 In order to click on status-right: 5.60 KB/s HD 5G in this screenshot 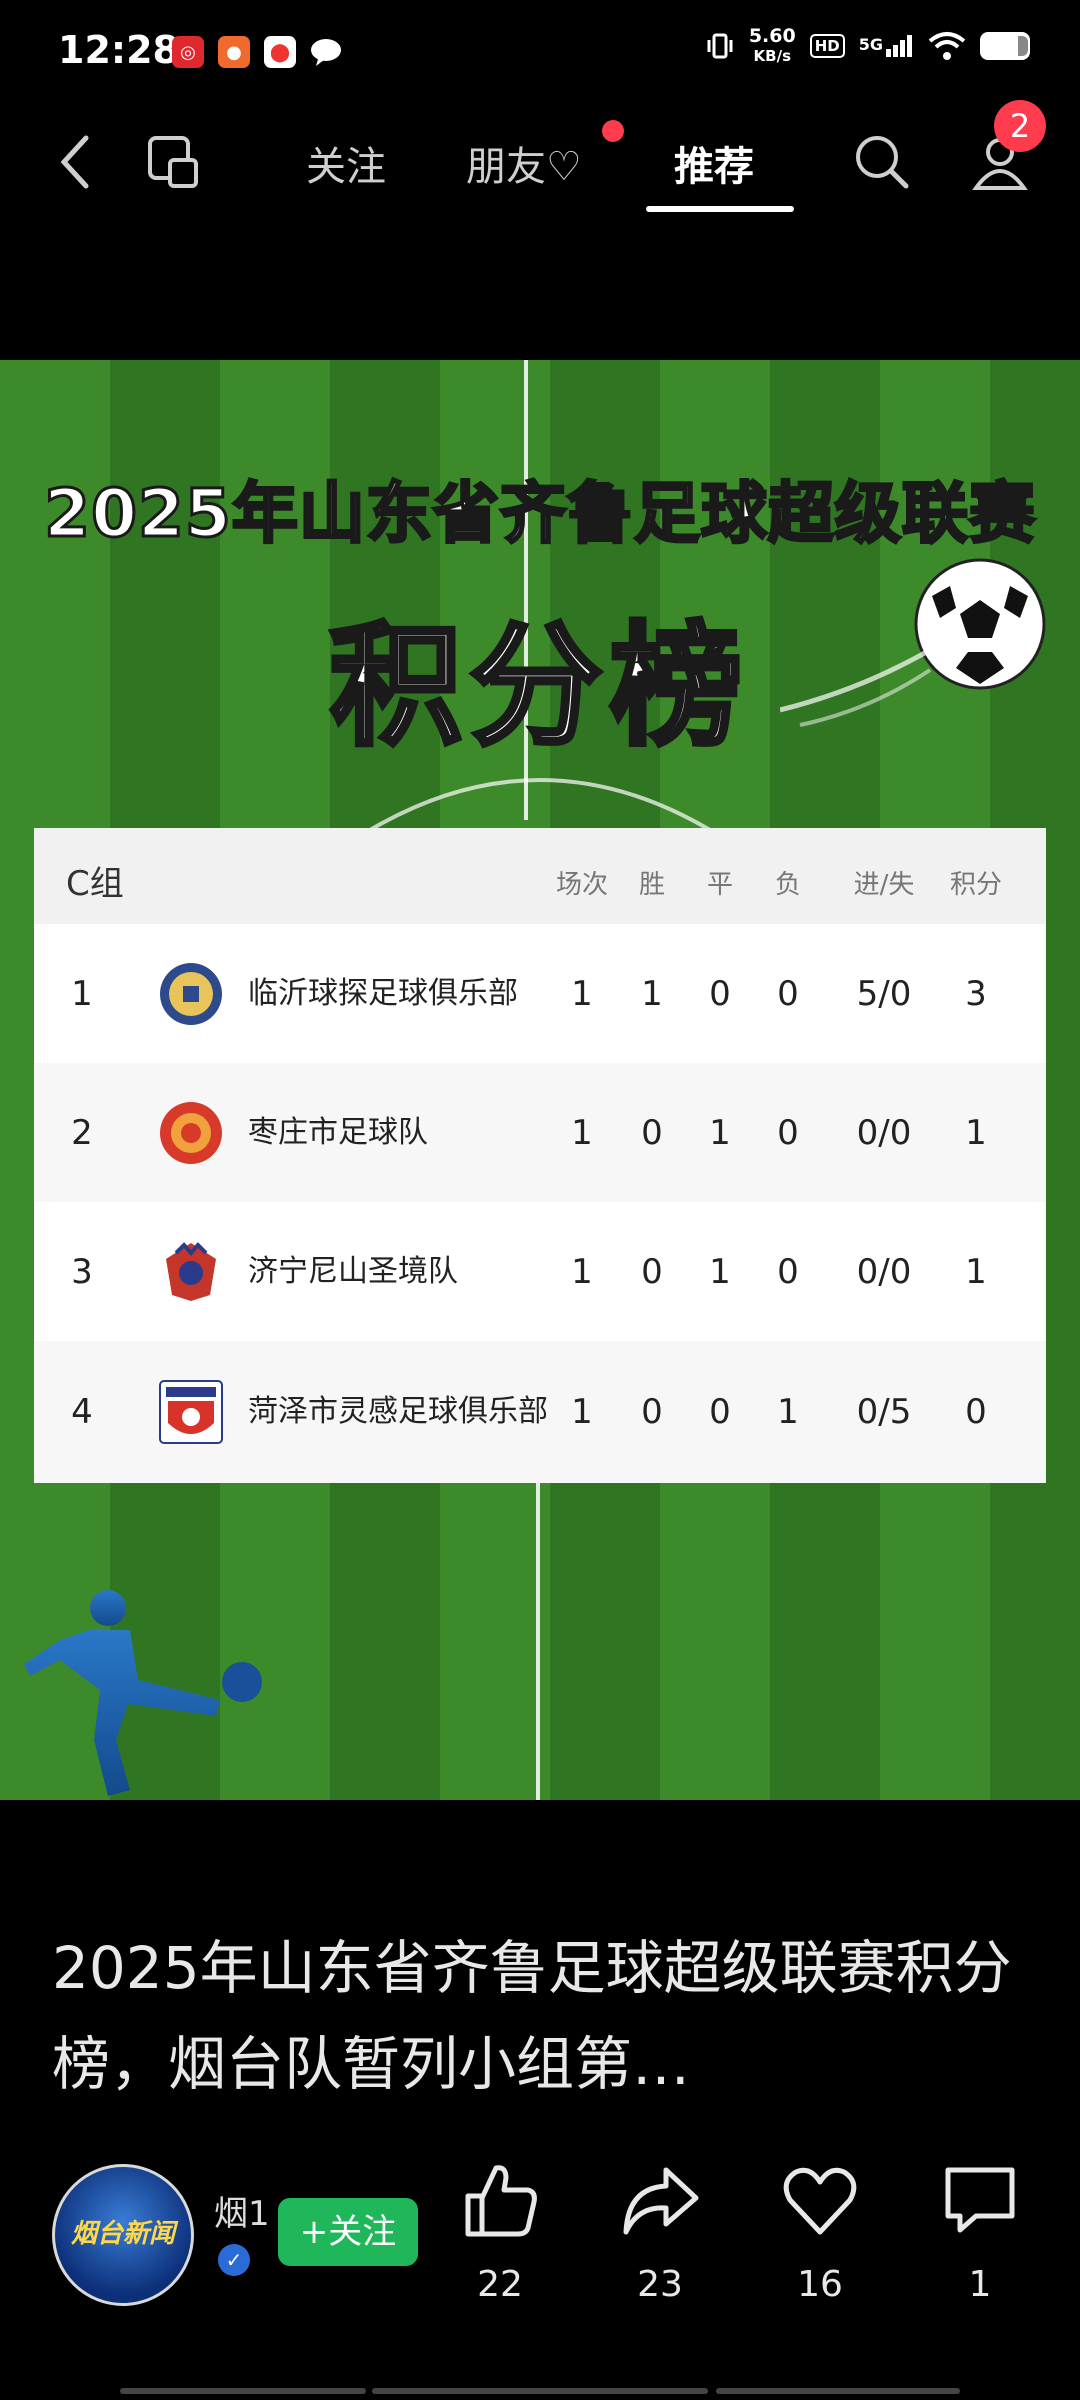, I will do `click(867, 46)`.